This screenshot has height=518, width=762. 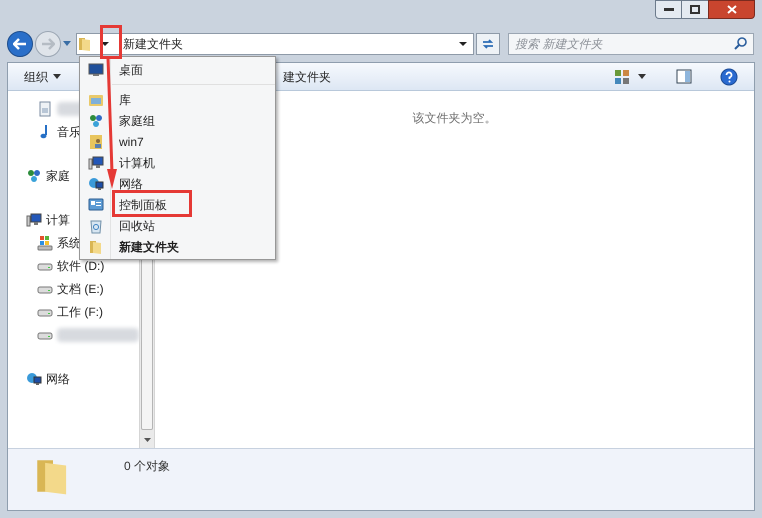 I want to click on item-count: 0 个对象, so click(x=147, y=466).